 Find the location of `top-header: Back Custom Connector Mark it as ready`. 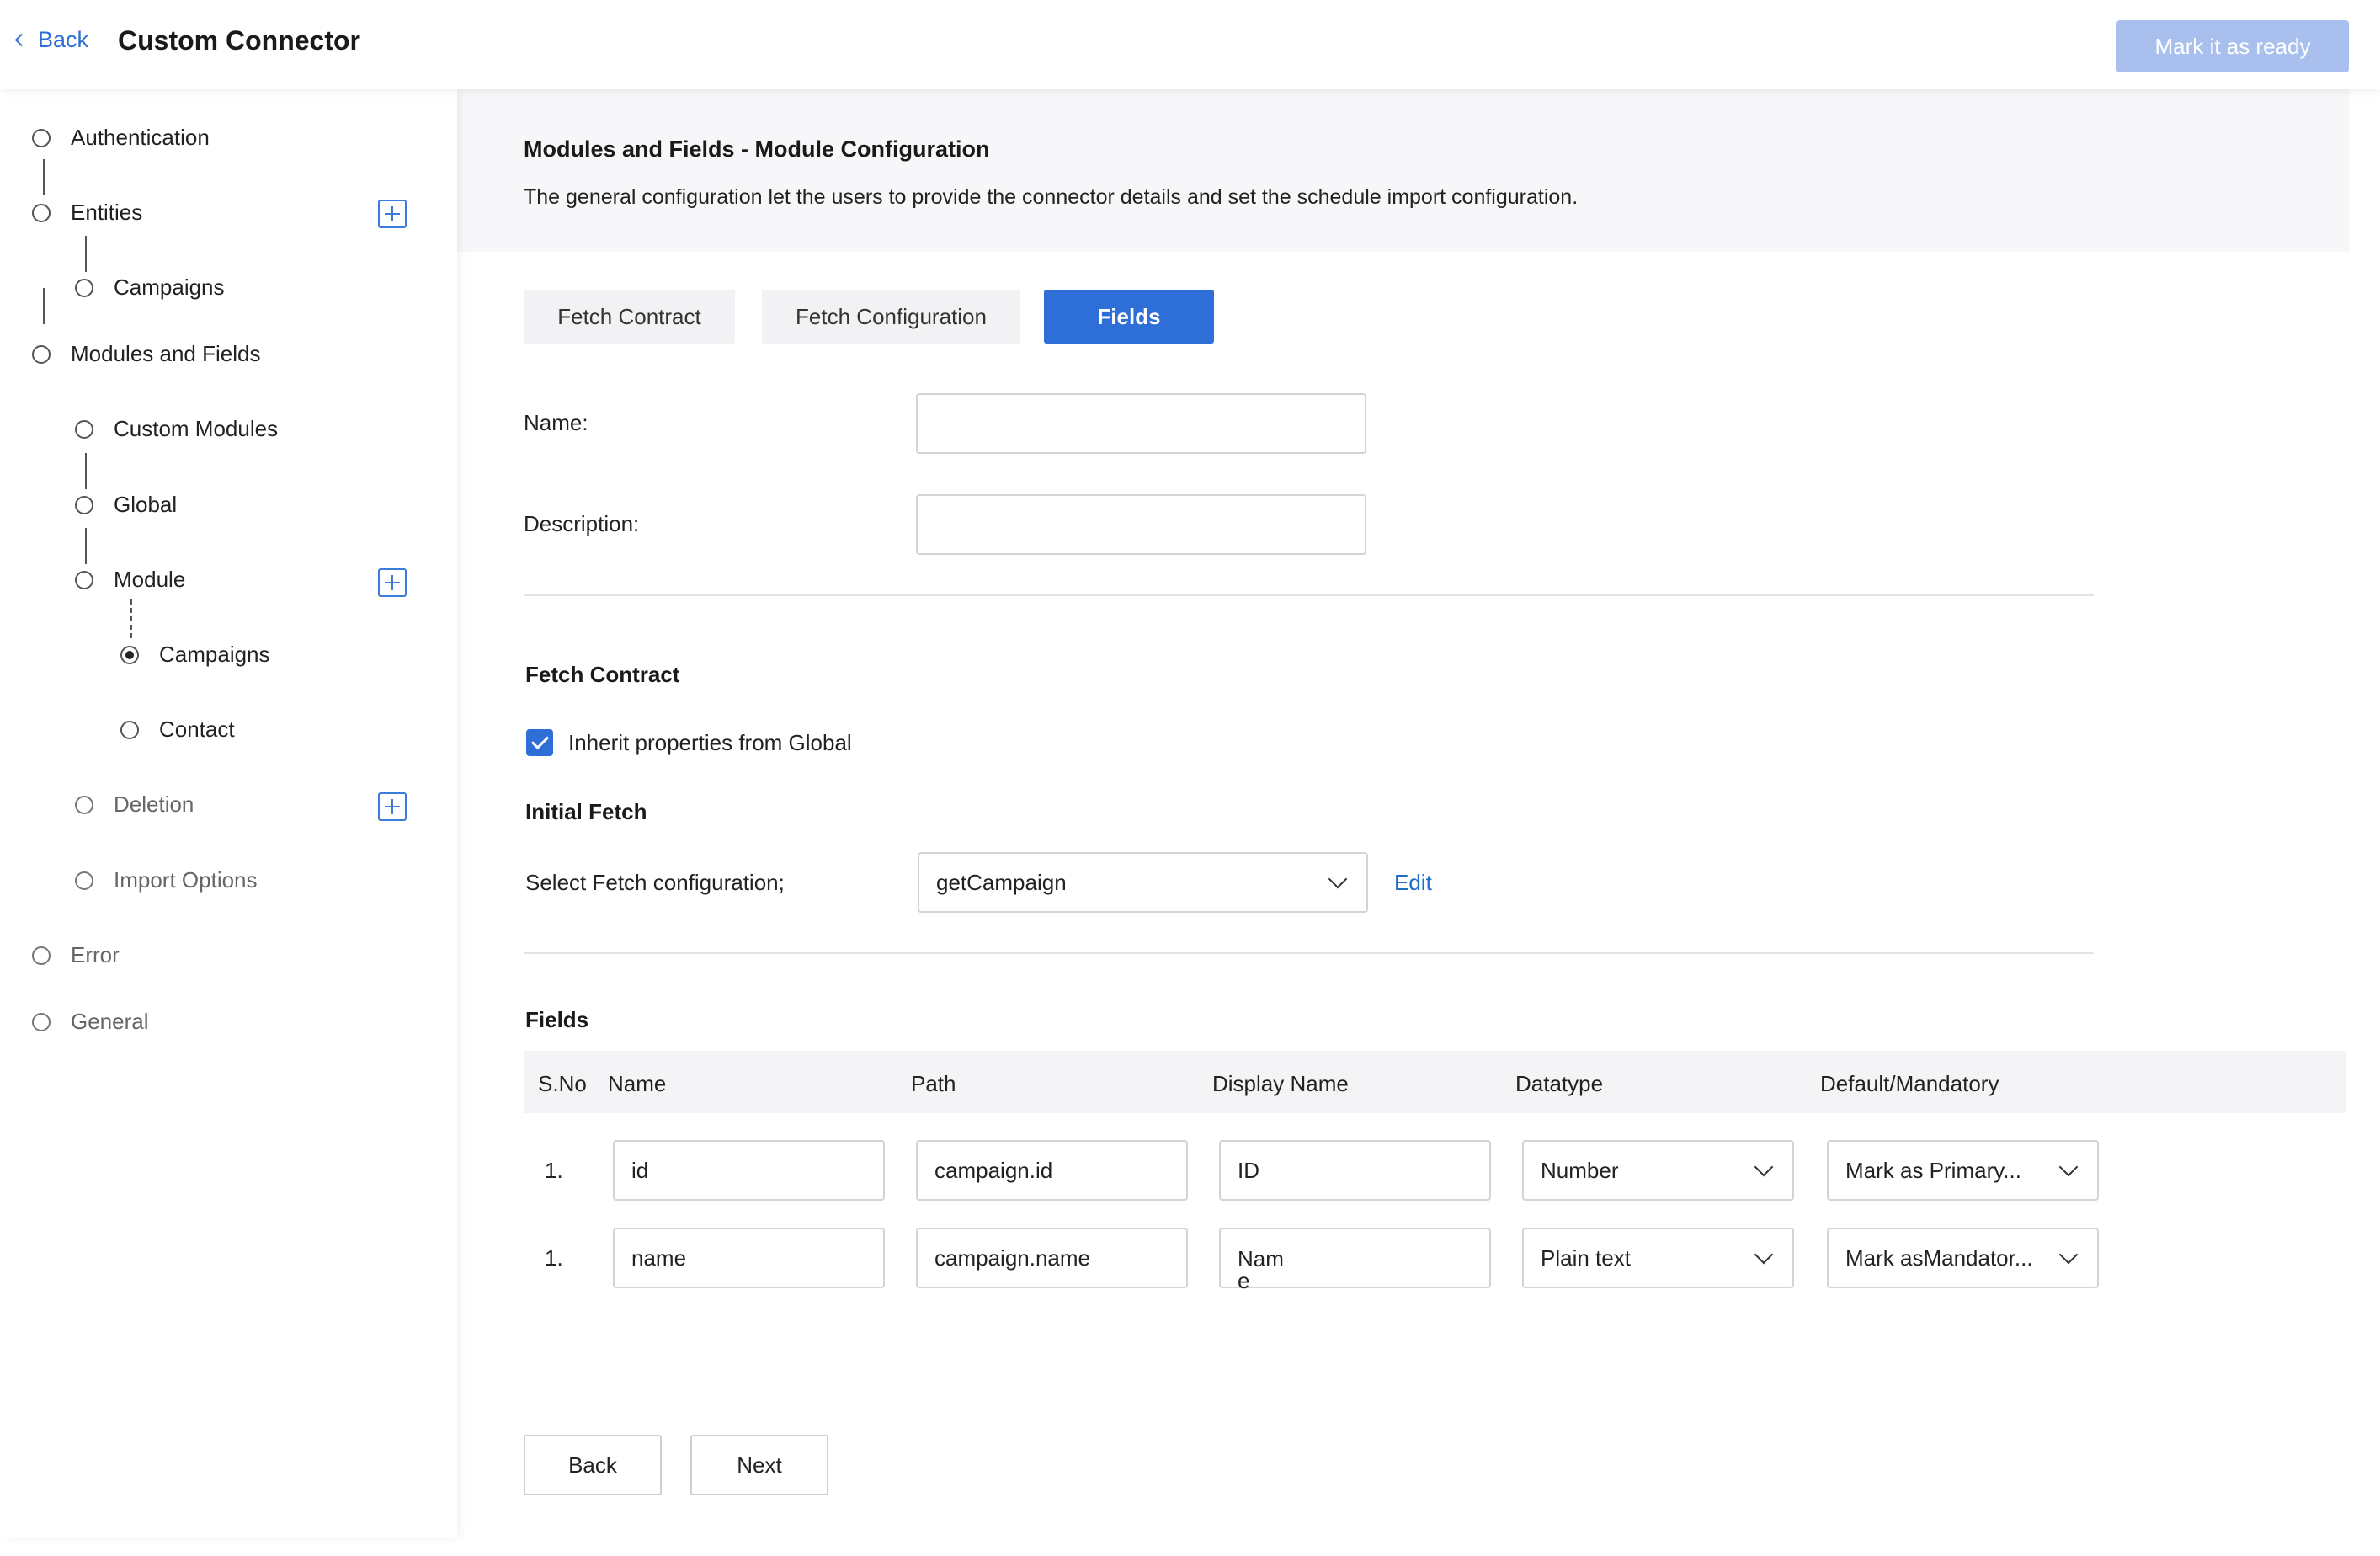

top-header: Back Custom Connector Mark it as ready is located at coordinates (1190, 44).